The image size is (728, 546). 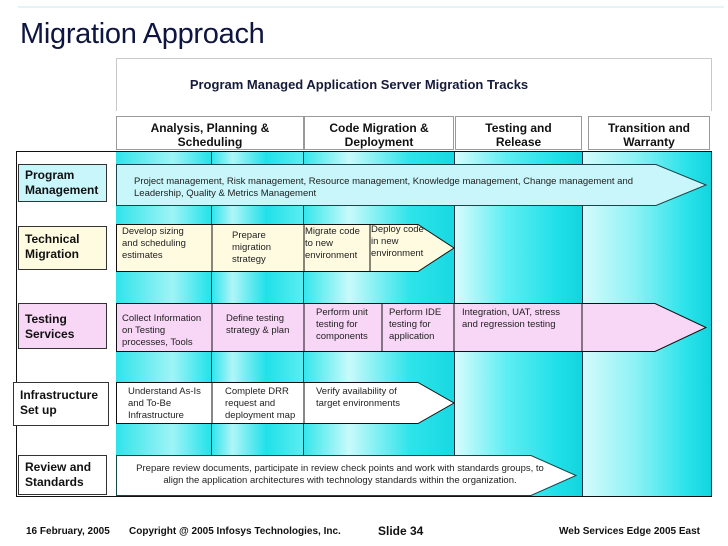 I want to click on phase-header-code-migration: Code Migration & Deployment, so click(x=379, y=133).